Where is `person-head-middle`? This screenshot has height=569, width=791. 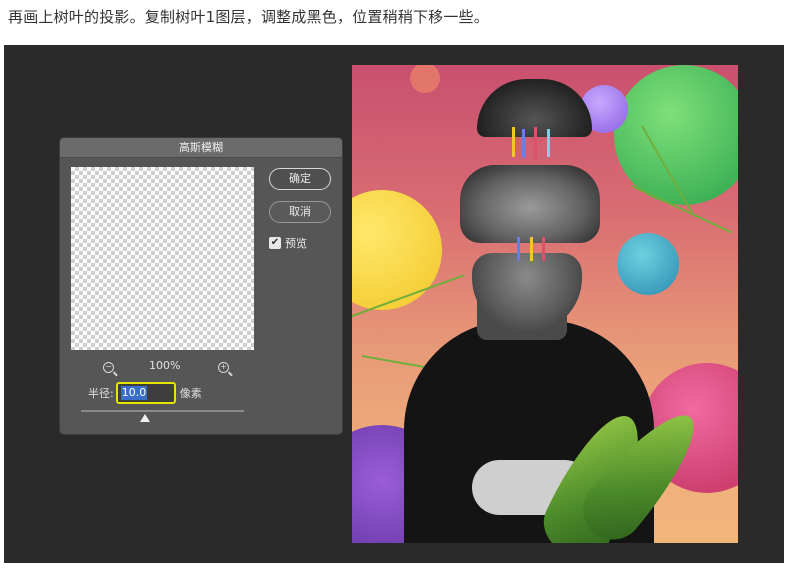 person-head-middle is located at coordinates (530, 204).